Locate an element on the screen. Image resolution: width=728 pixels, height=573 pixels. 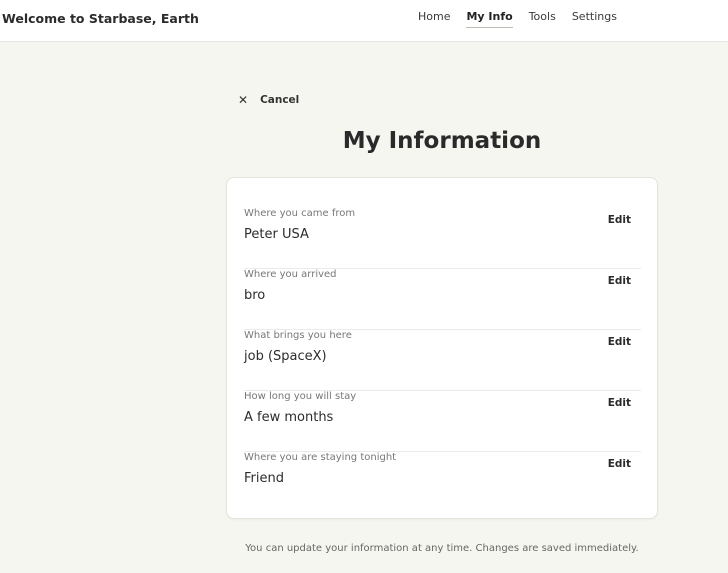
field-value: A few months is located at coordinates (289, 417).